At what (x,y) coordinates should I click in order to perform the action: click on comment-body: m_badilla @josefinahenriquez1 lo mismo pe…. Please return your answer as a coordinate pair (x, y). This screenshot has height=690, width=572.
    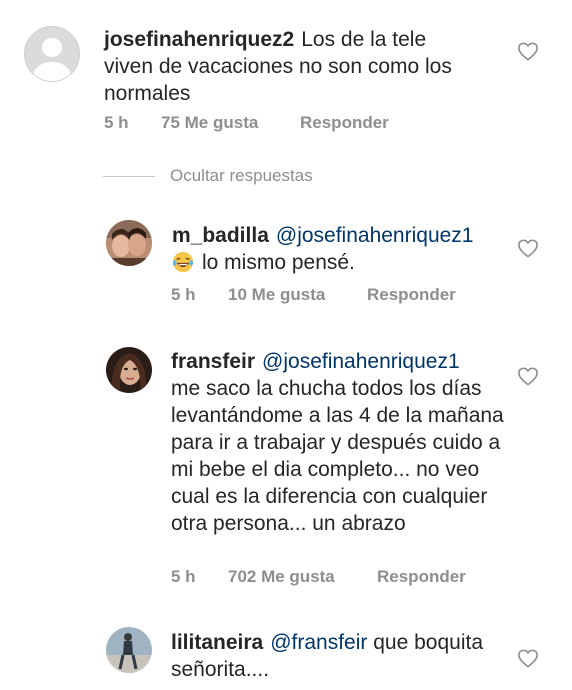
    Looking at the image, I should click on (342, 249).